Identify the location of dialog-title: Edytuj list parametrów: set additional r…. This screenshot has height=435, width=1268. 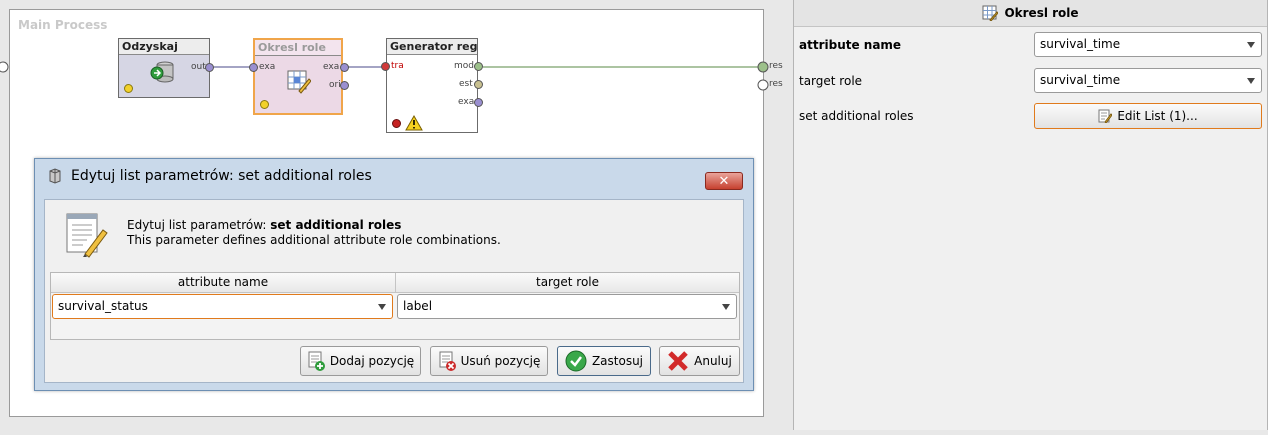
(221, 176).